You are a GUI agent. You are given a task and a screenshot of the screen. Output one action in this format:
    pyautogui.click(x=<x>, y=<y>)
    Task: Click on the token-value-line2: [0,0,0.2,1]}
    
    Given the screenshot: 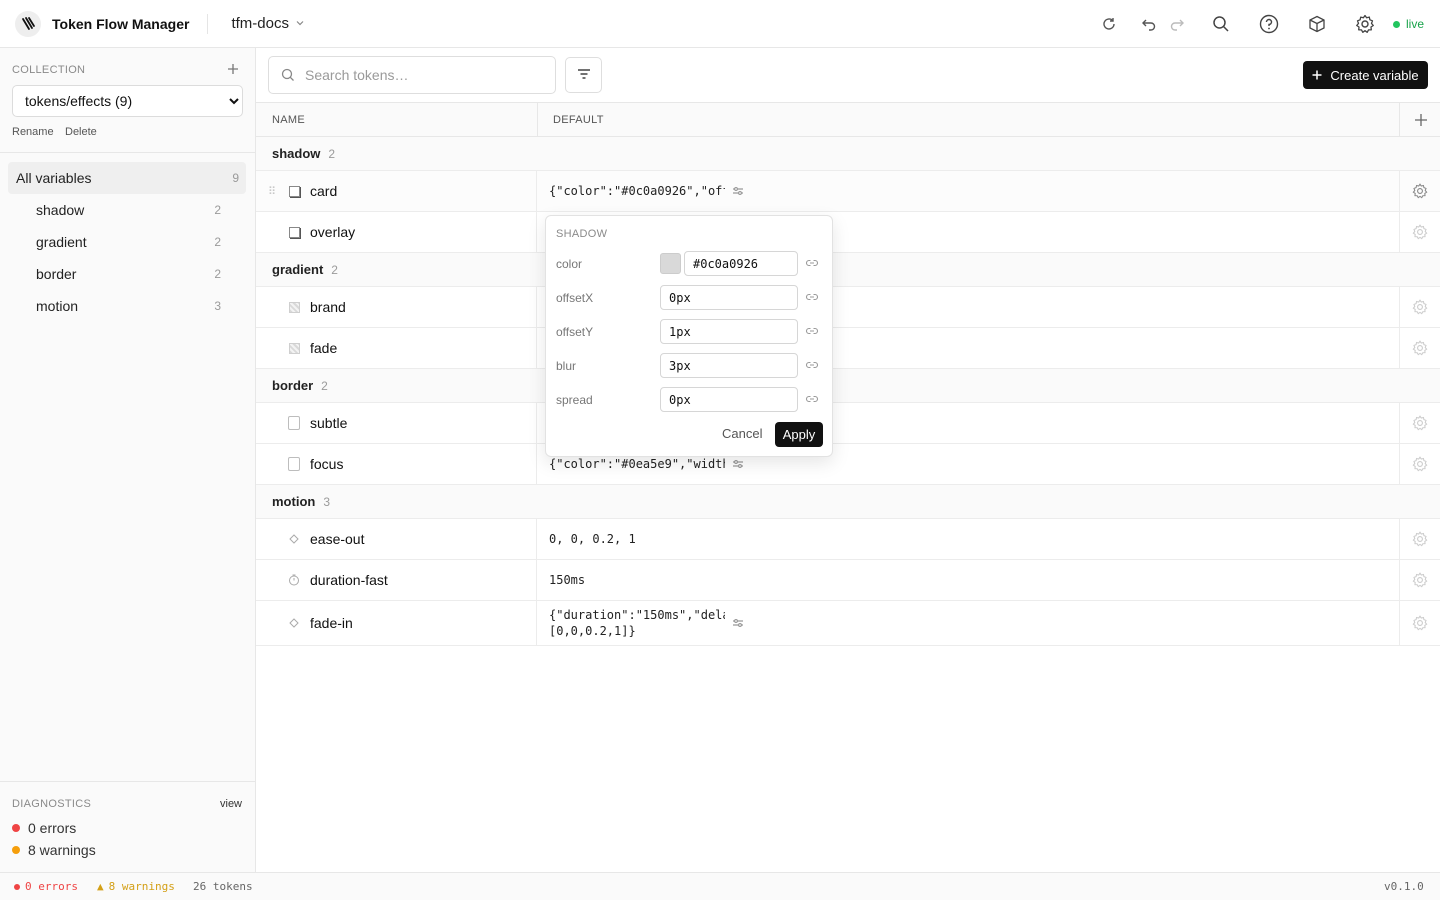 What is the action you would take?
    pyautogui.click(x=637, y=631)
    